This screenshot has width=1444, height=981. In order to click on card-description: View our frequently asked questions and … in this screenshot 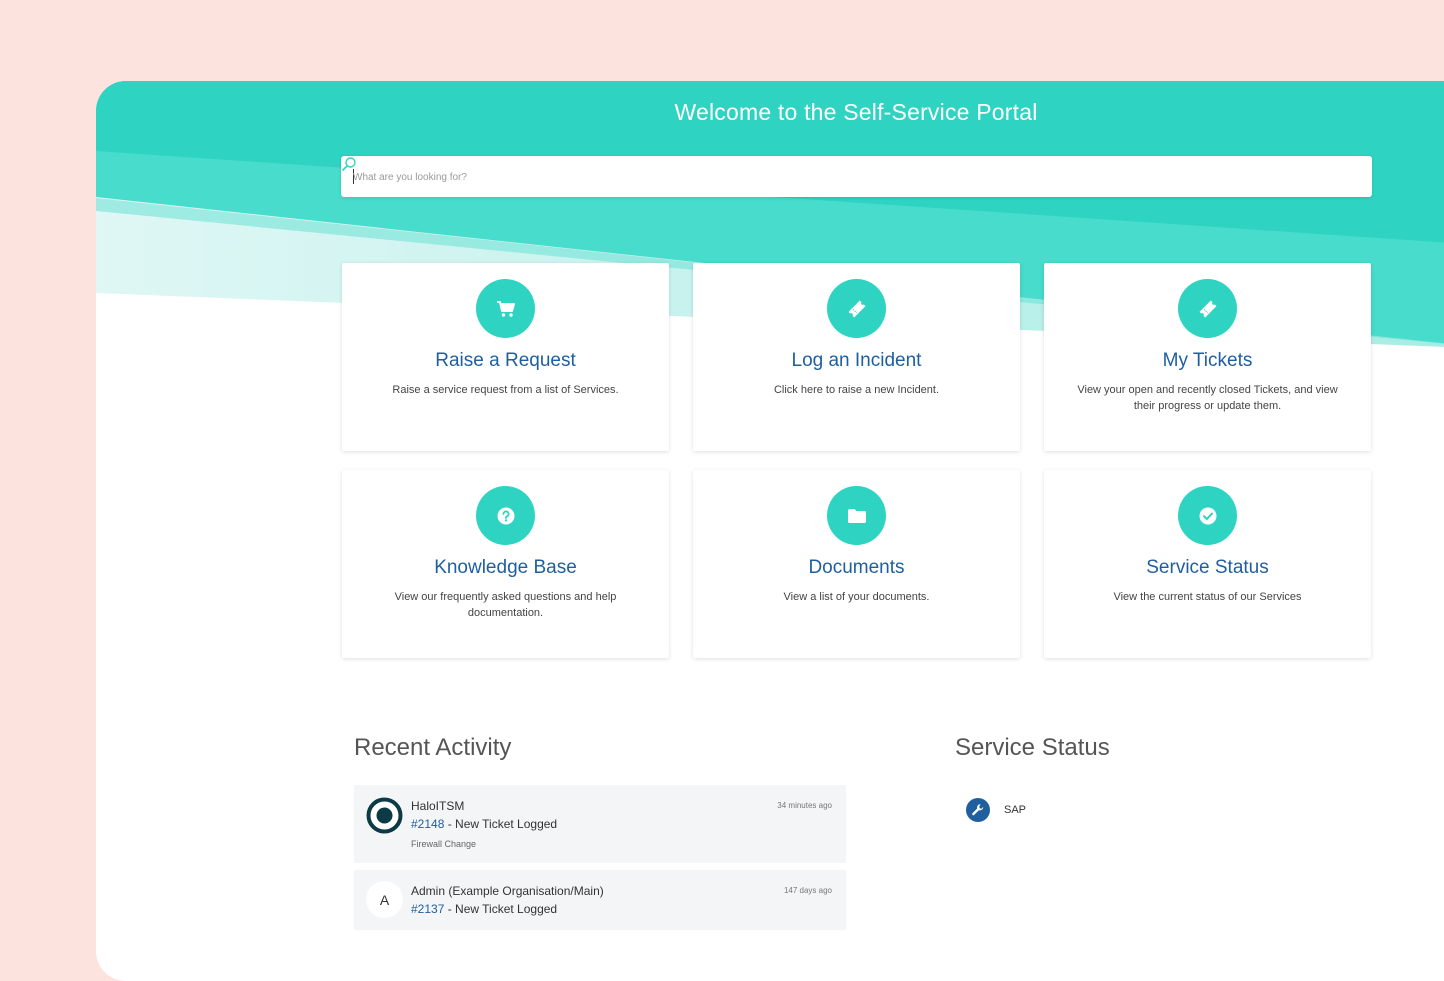, I will do `click(505, 605)`.